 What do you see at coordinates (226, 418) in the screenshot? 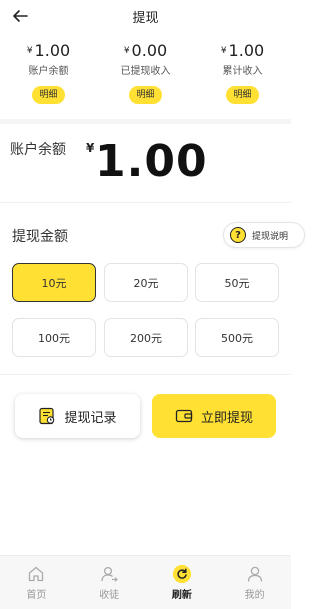
I see `withdraw-now-label: 立即提现` at bounding box center [226, 418].